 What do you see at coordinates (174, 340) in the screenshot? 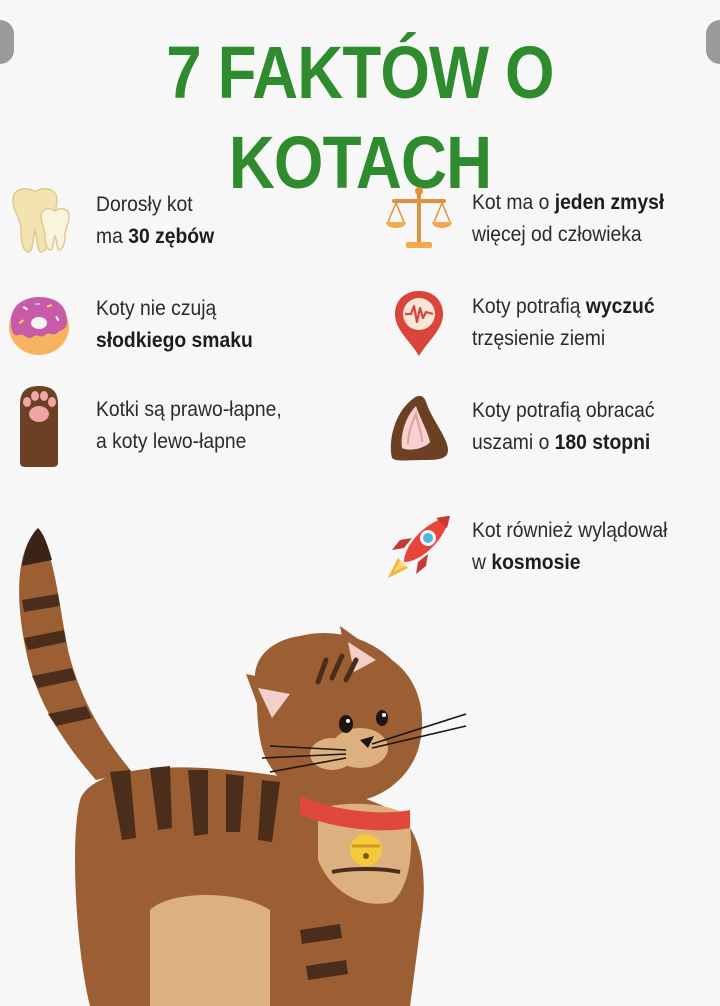
I see `fact-highlight: słodkiego smaku` at bounding box center [174, 340].